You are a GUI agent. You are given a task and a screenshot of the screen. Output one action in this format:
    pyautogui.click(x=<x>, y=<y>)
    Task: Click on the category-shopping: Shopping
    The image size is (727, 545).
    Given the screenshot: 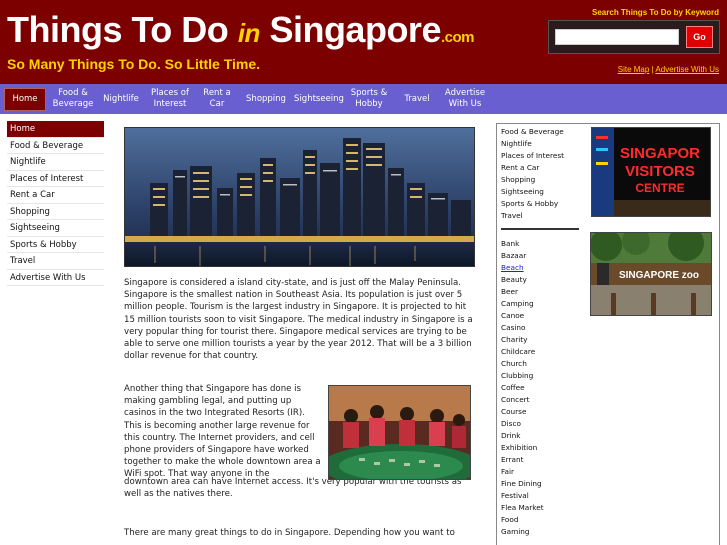 What is the action you would take?
    pyautogui.click(x=542, y=180)
    